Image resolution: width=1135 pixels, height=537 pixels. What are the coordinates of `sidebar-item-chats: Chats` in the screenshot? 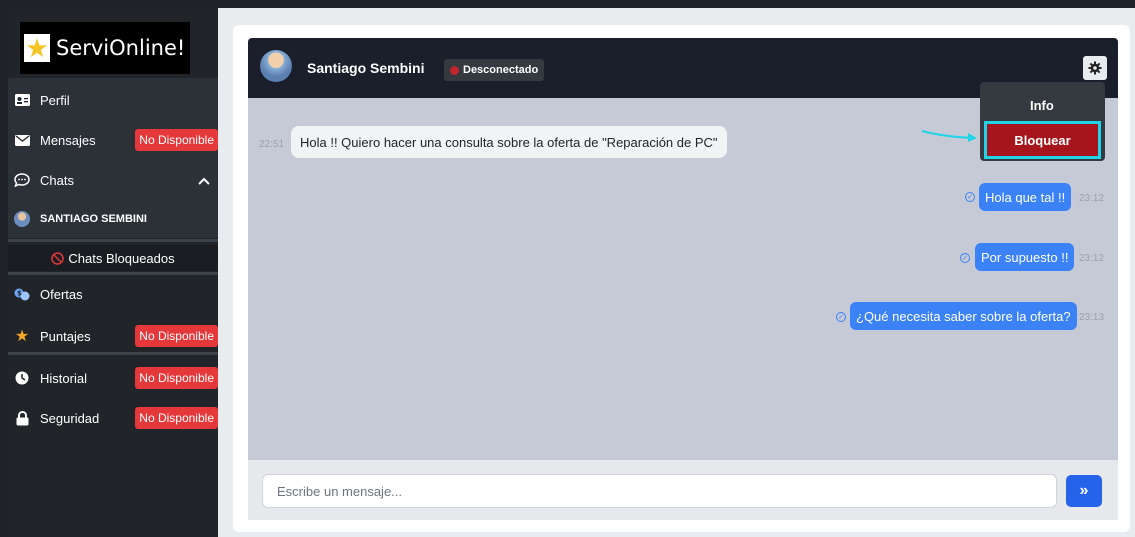 It's located at (113, 180).